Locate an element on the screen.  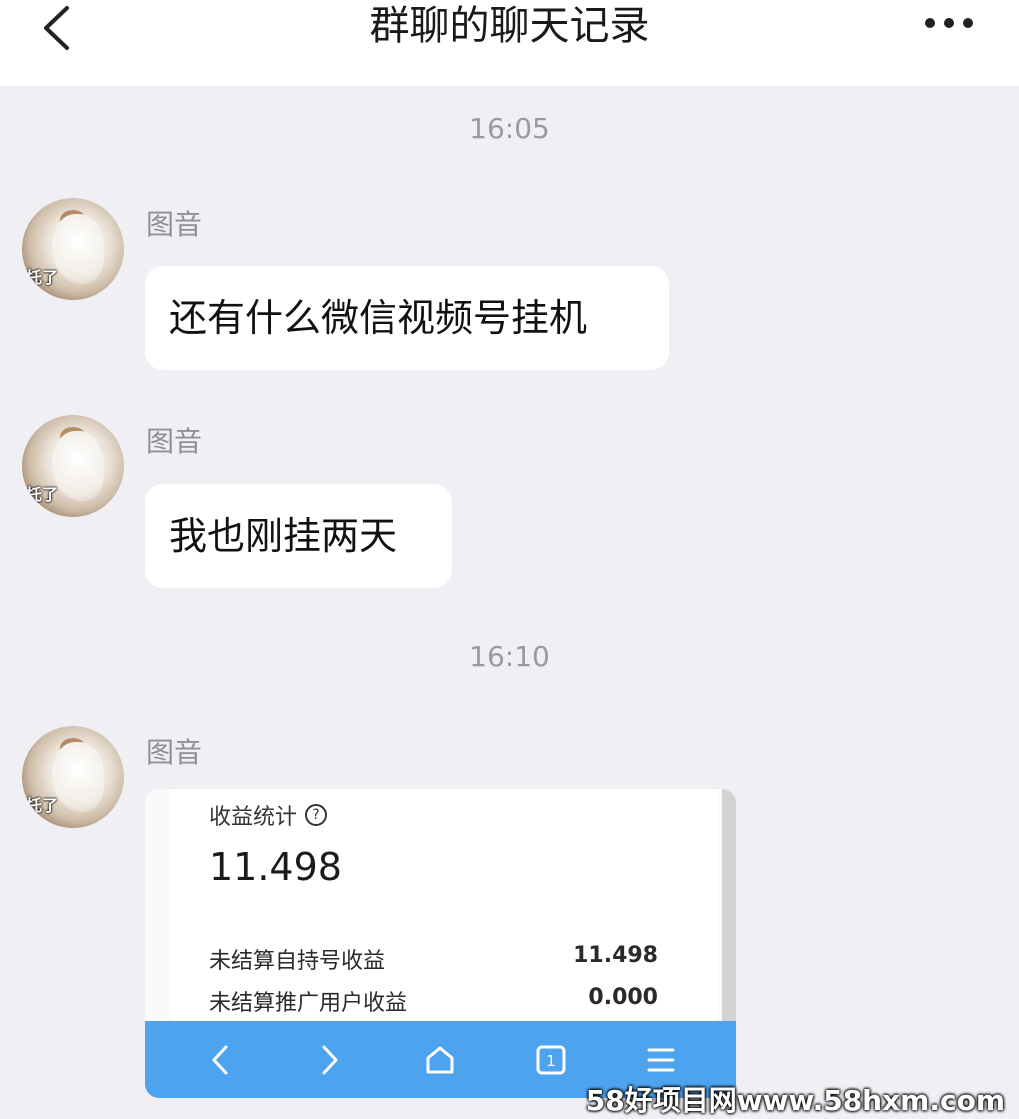
earnings-title: 收益统计 ? is located at coordinates (268, 815).